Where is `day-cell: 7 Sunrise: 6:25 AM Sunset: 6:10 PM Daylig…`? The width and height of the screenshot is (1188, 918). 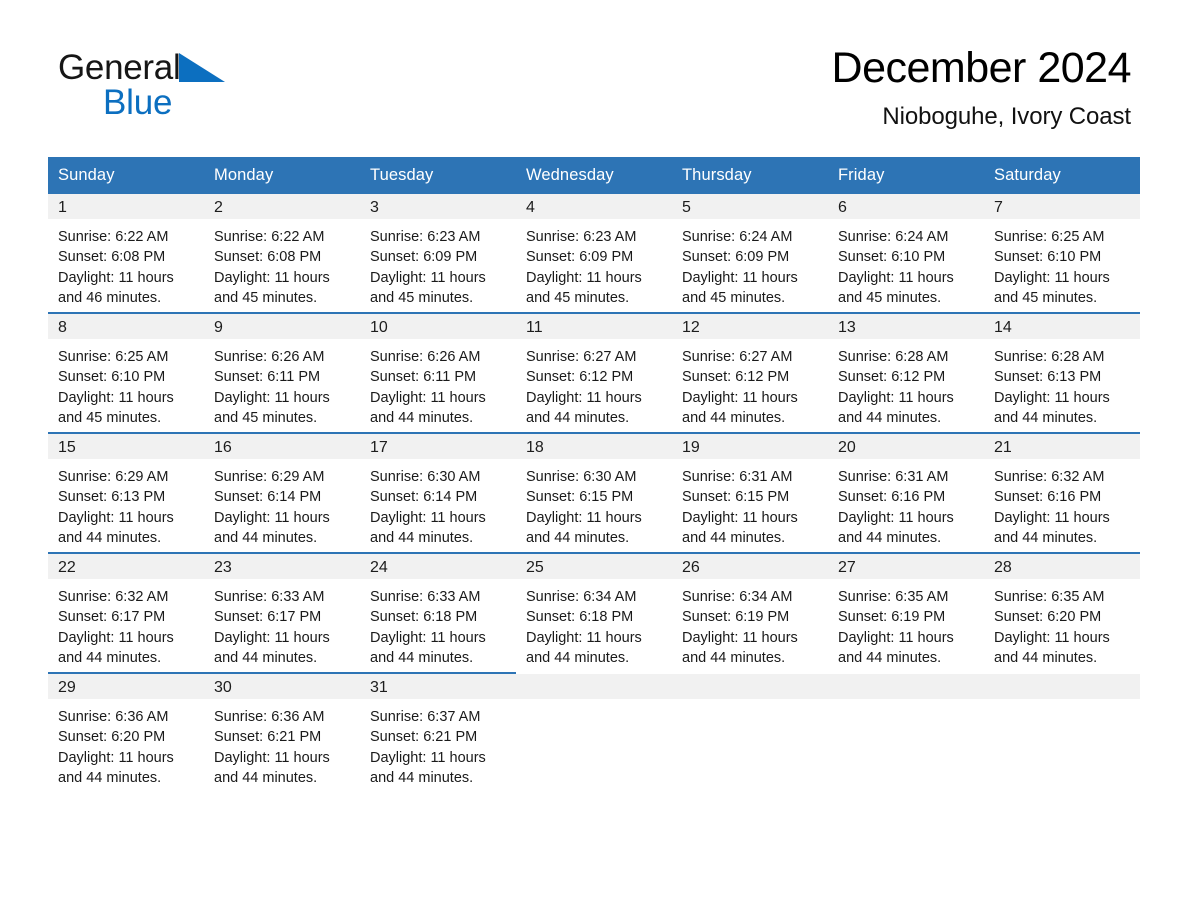
day-cell: 7 Sunrise: 6:25 AM Sunset: 6:10 PM Daylig… is located at coordinates (1062, 253).